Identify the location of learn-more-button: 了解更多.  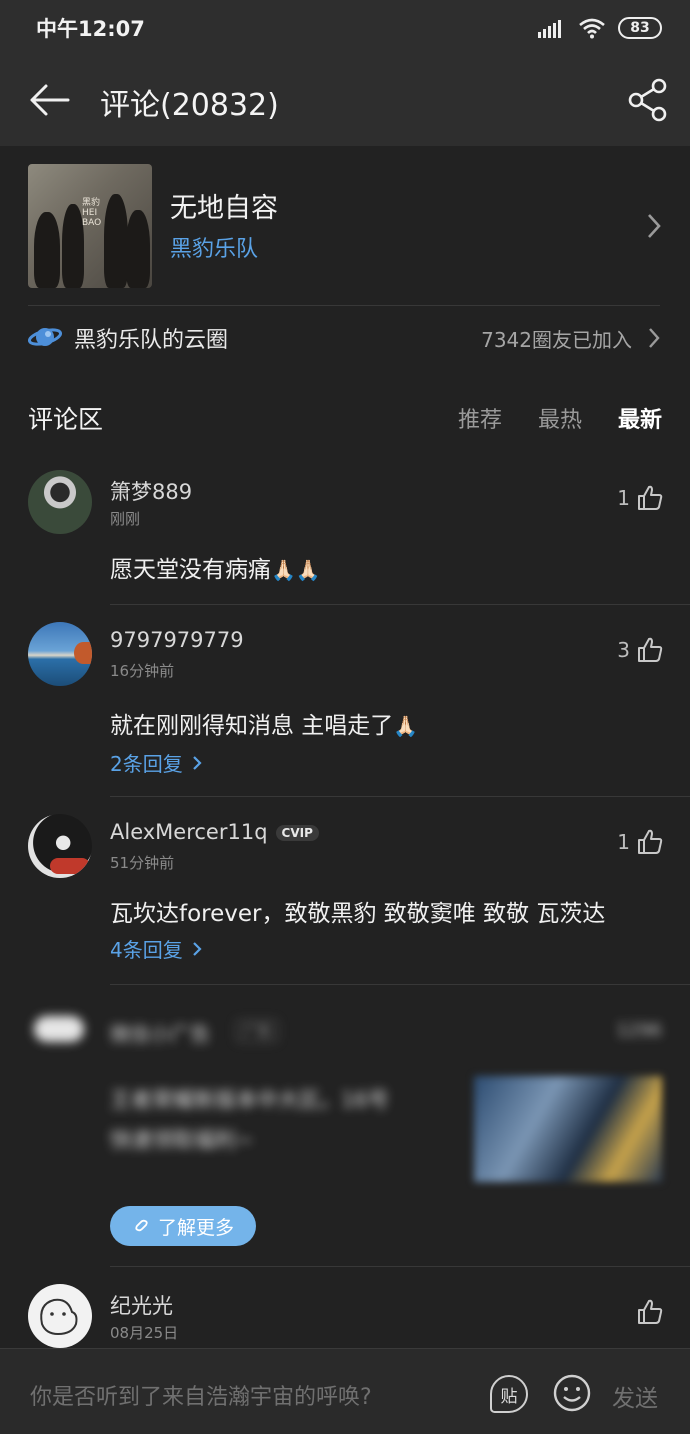
(183, 1226).